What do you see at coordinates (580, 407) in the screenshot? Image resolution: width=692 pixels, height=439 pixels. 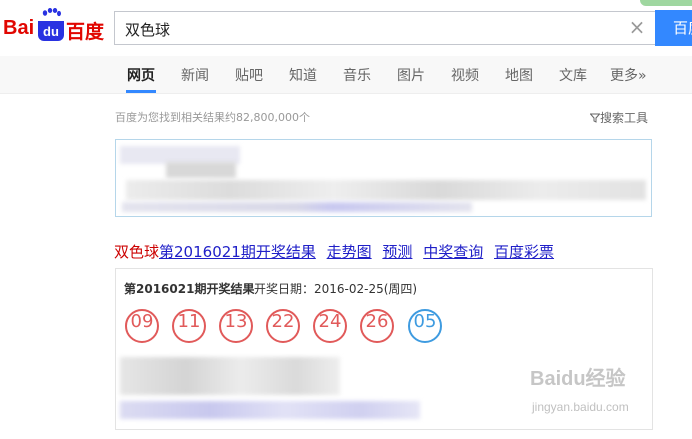 I see `watermark-url: jingyan.baidu.com` at bounding box center [580, 407].